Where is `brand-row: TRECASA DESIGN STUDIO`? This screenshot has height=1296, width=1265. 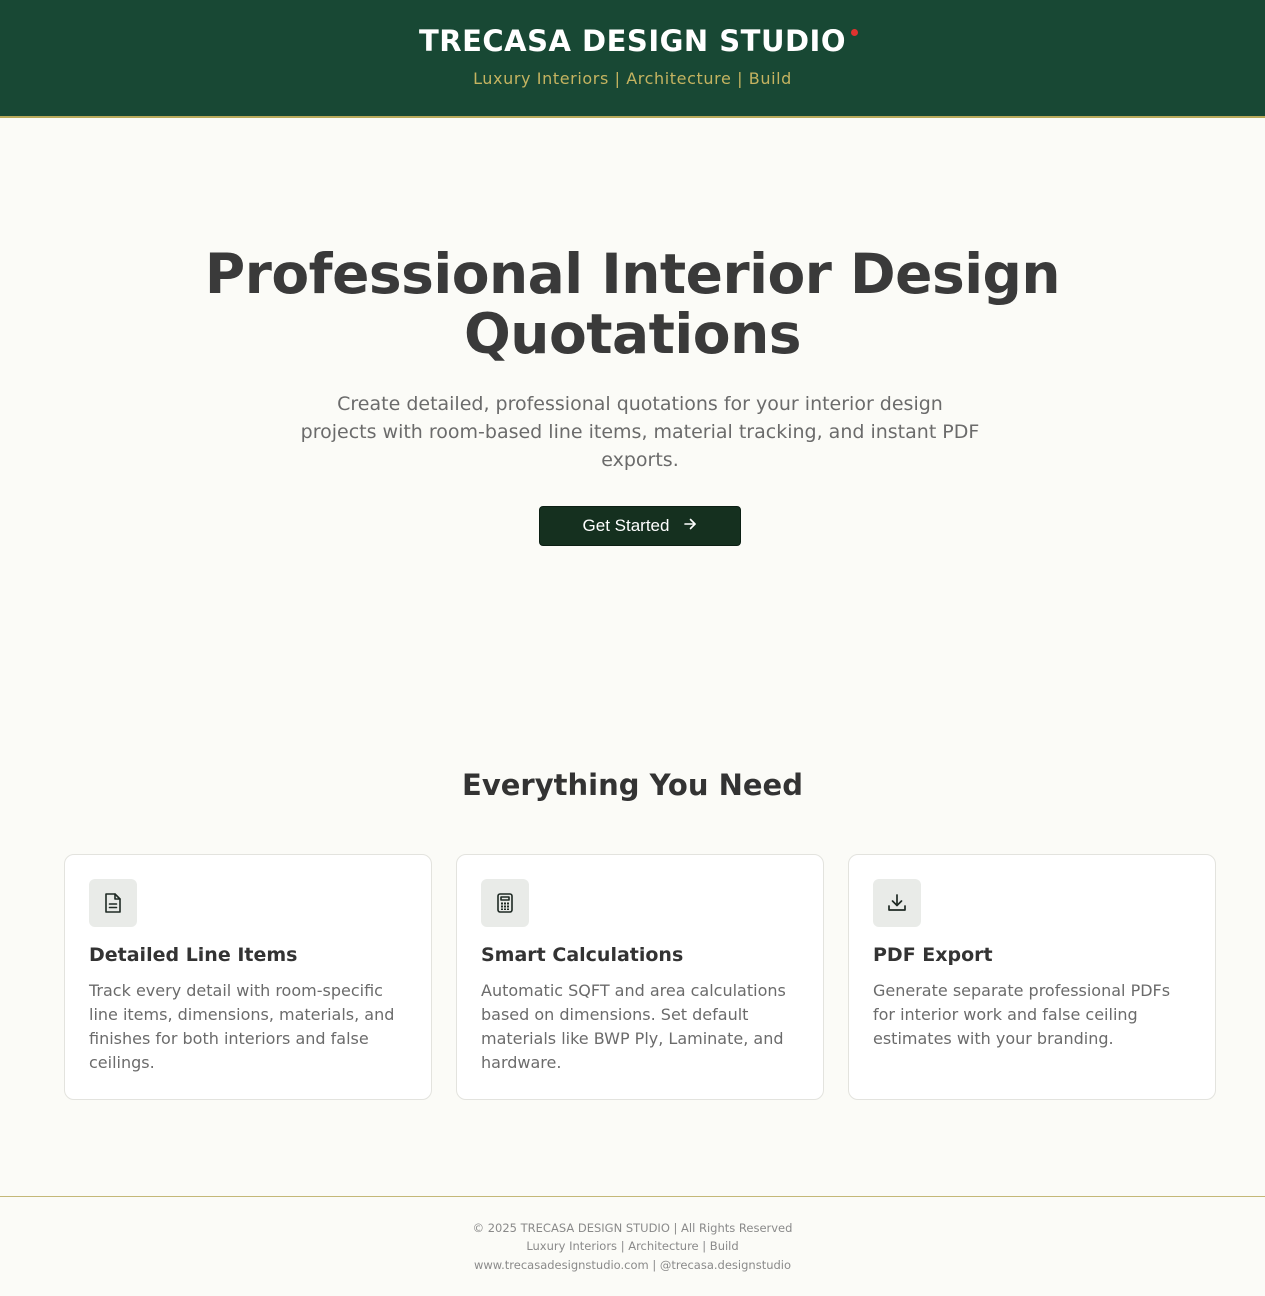 brand-row: TRECASA DESIGN STUDIO is located at coordinates (632, 41).